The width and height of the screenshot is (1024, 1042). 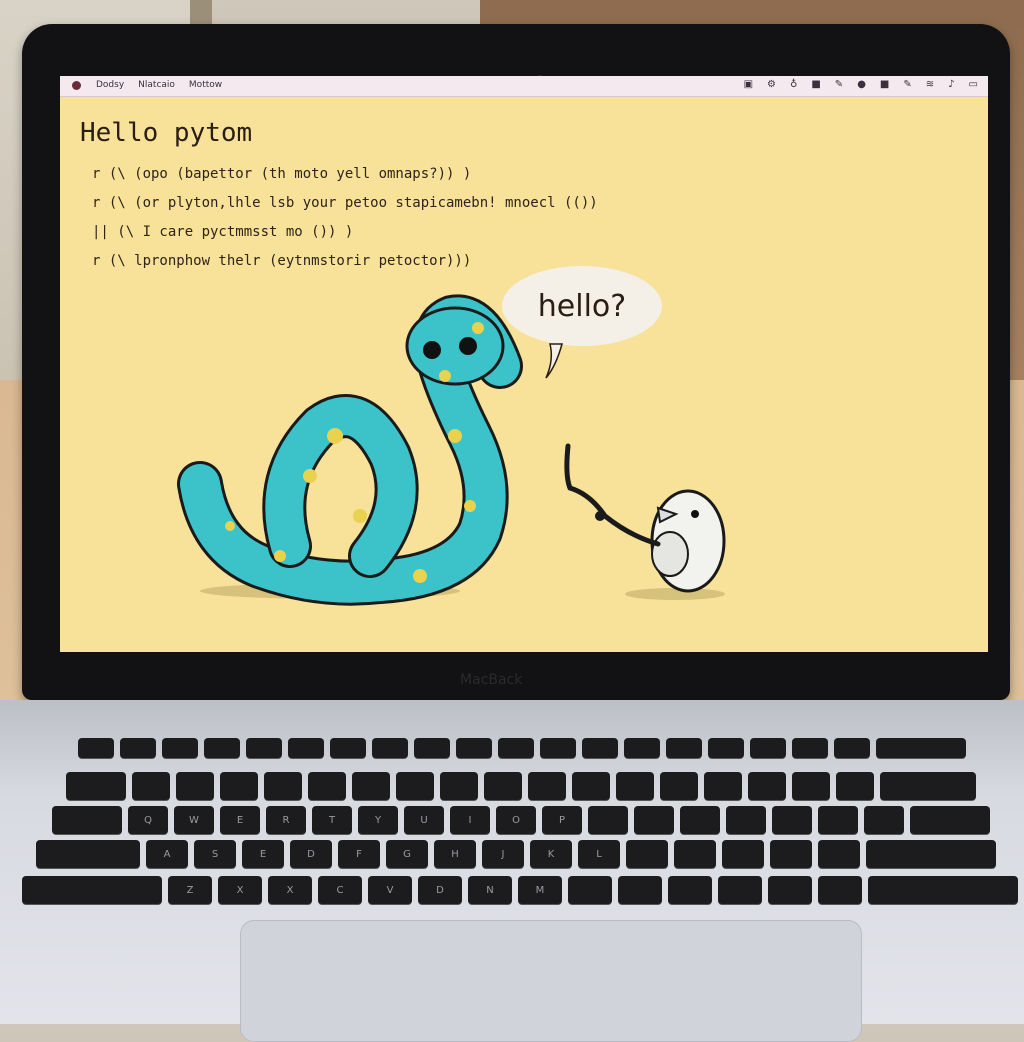 What do you see at coordinates (332, 820) in the screenshot?
I see `keyboard-key-t: T` at bounding box center [332, 820].